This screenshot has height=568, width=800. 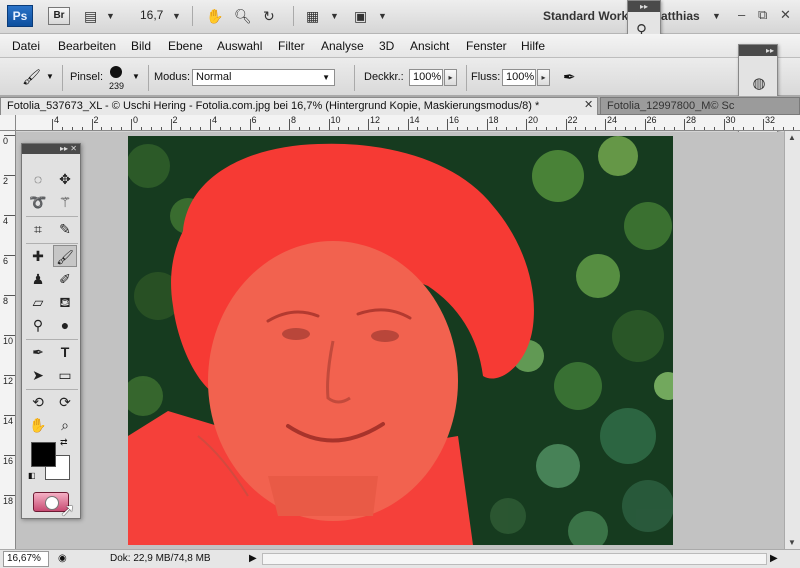 I want to click on scroll-down-icon: ▼, so click(x=792, y=542).